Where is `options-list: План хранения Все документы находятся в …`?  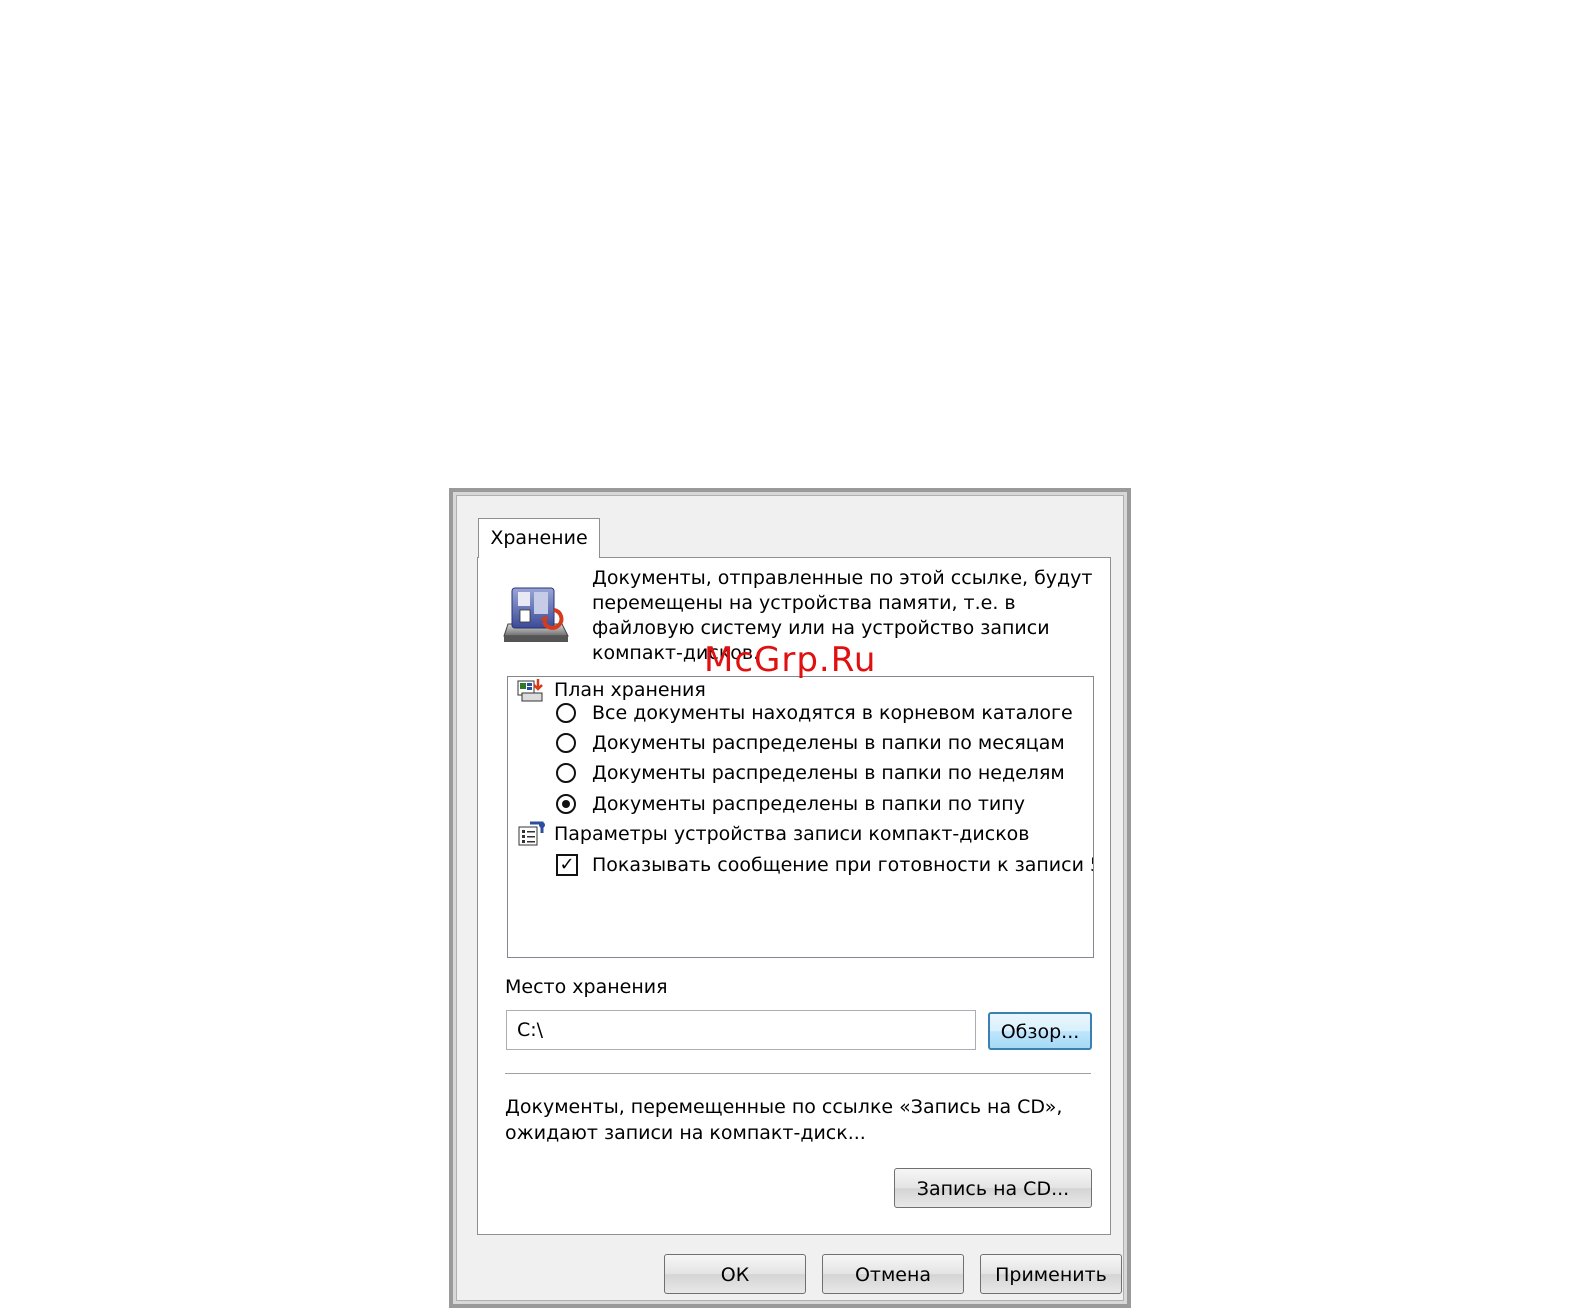
options-list: План хранения Все документы находятся в … is located at coordinates (800, 817).